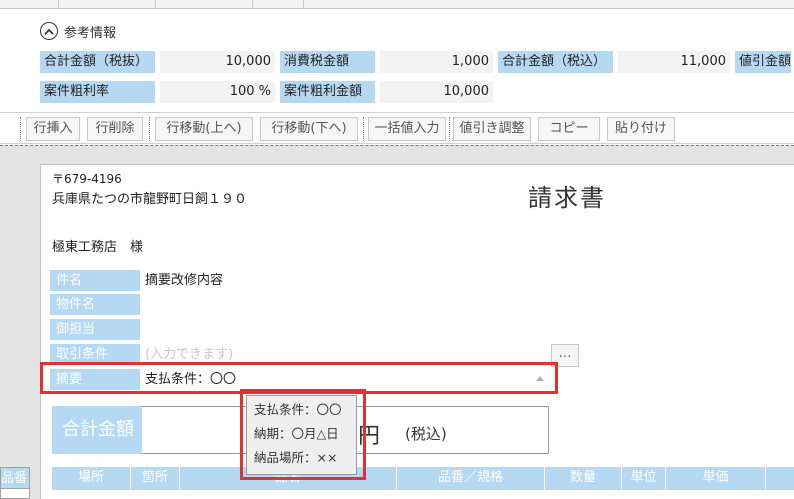 This screenshot has height=499, width=794. Describe the element at coordinates (345, 280) in the screenshot. I see `subject-field: 摘要改修内容` at that location.